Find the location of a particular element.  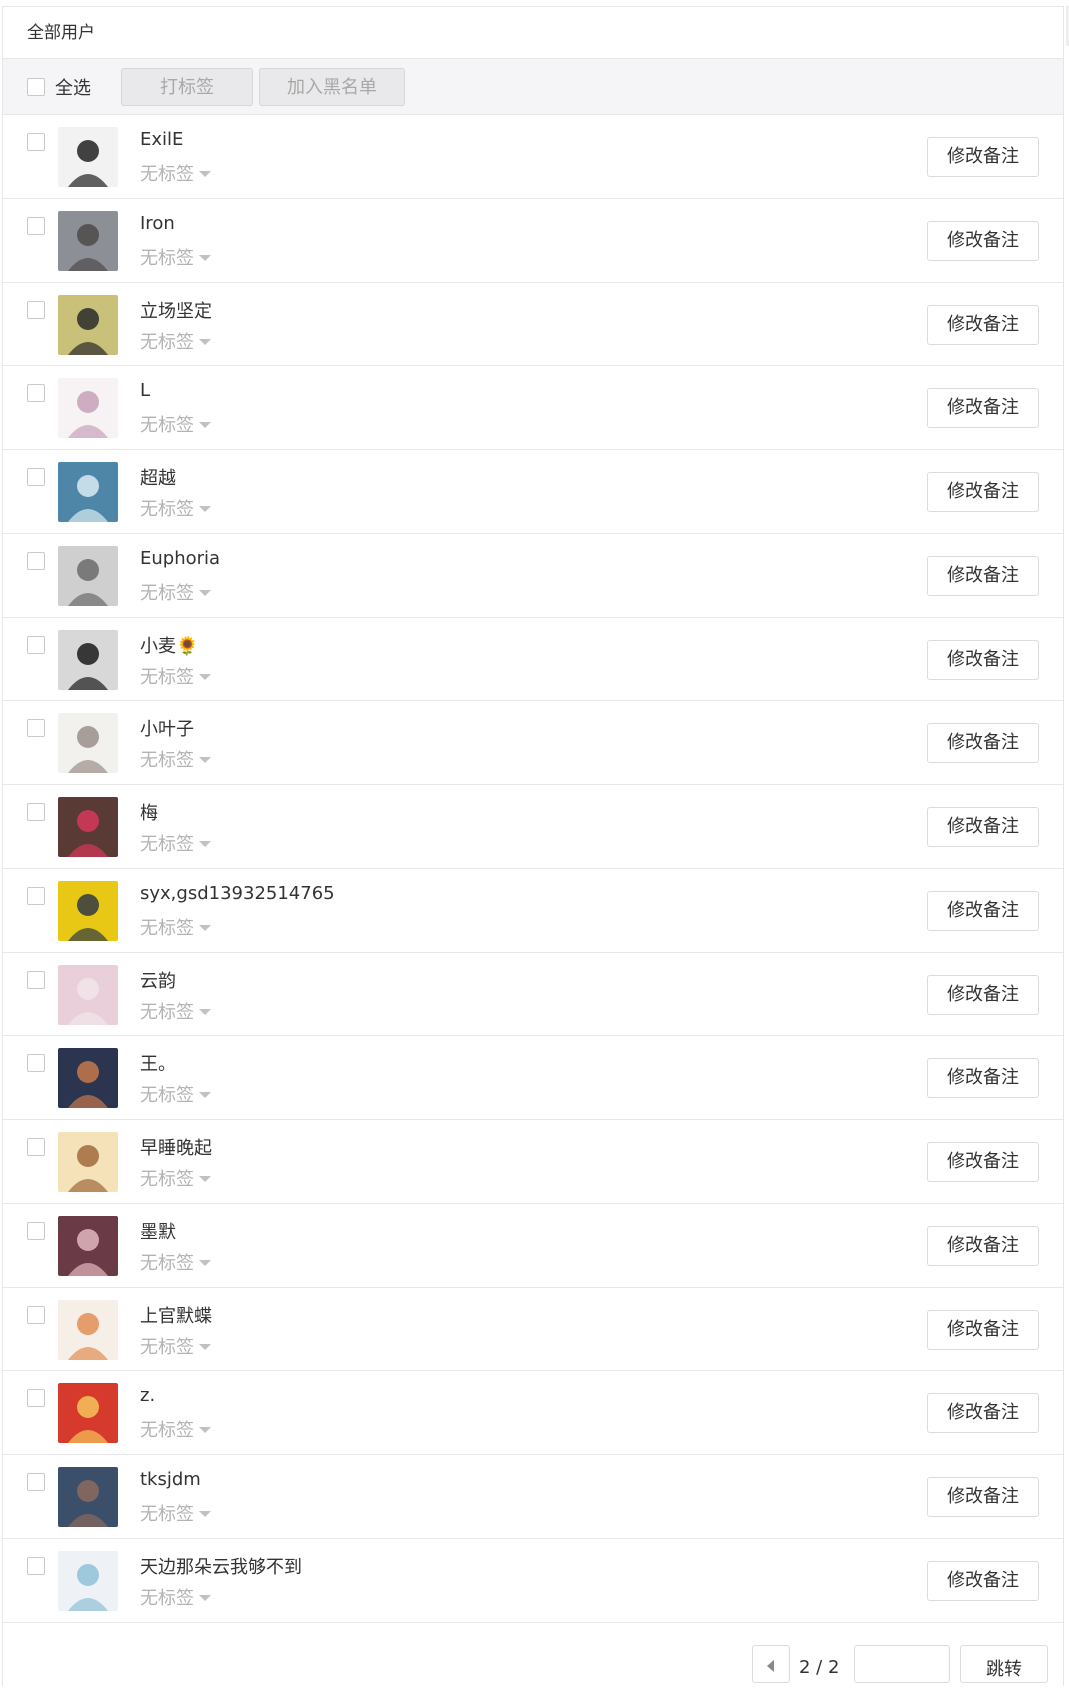

prev-page-button is located at coordinates (771, 1664).